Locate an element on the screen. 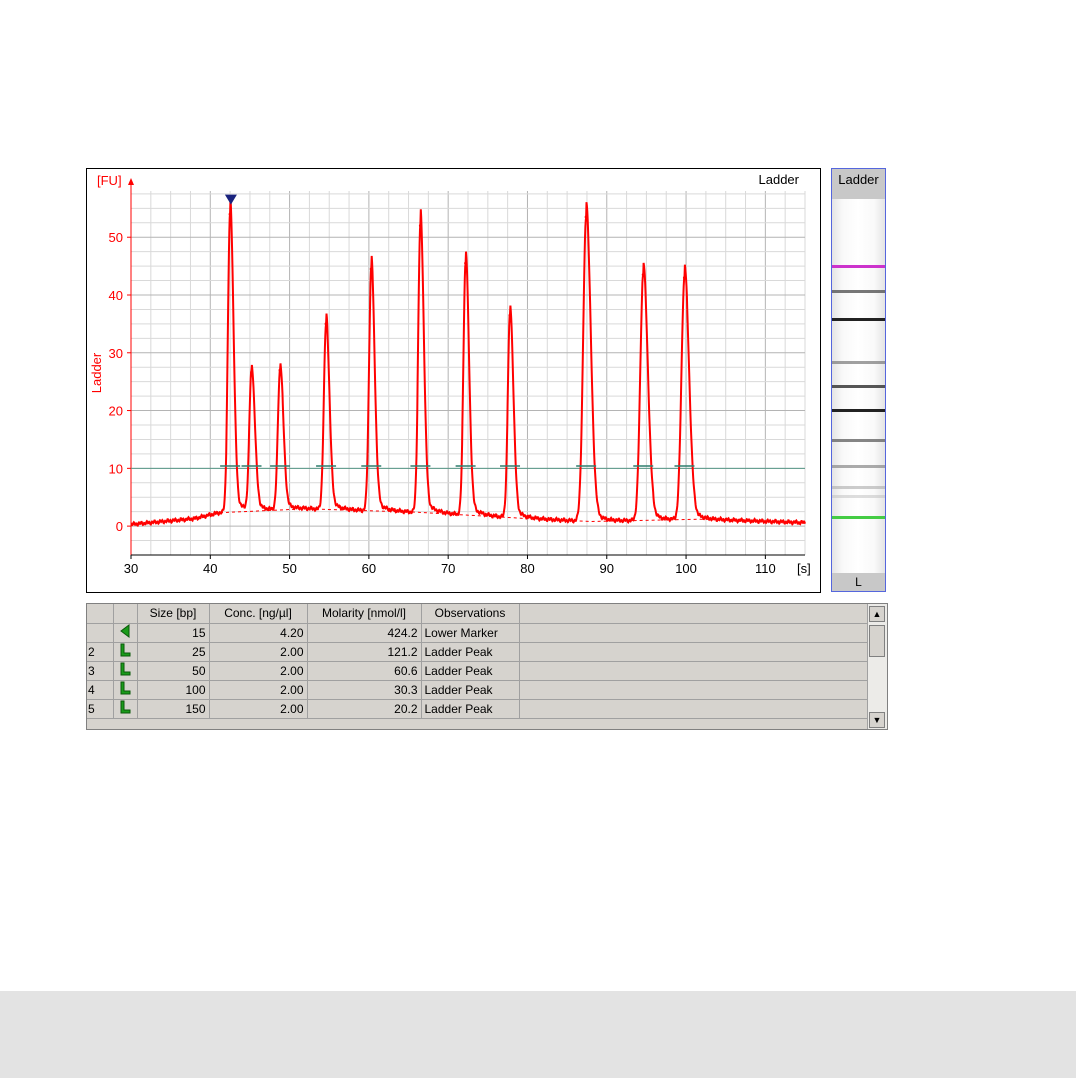 The image size is (1076, 1078). size-cell: 15 is located at coordinates (173, 633).